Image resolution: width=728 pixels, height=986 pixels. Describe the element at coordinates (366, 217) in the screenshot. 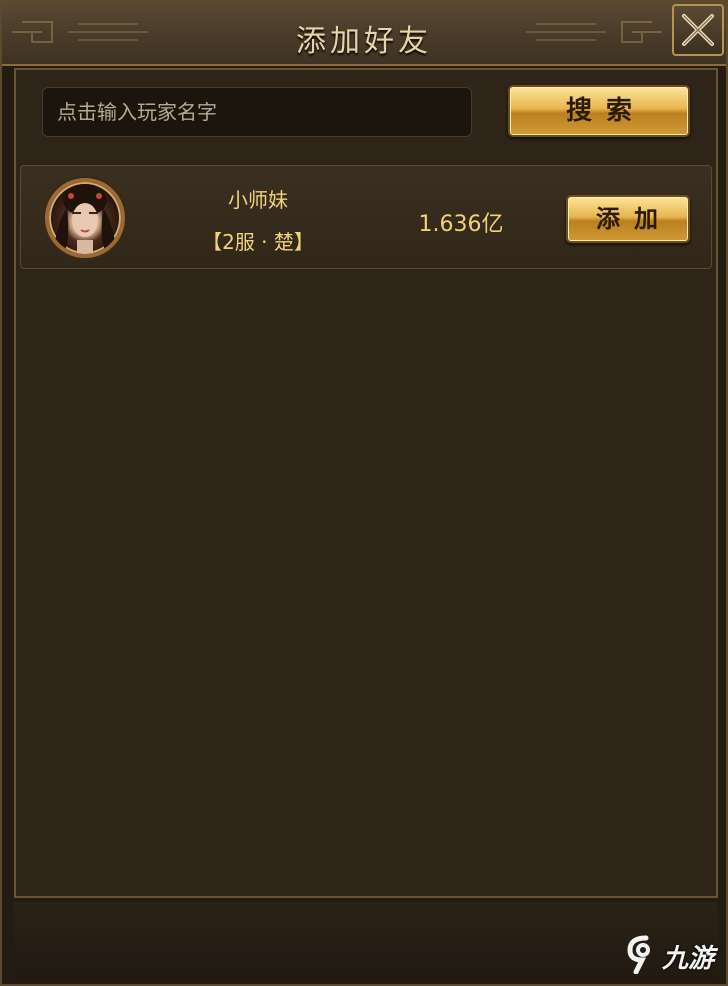

I see `search-result-row: 小师妹 【2服 · 楚】 1.636亿 添加` at that location.